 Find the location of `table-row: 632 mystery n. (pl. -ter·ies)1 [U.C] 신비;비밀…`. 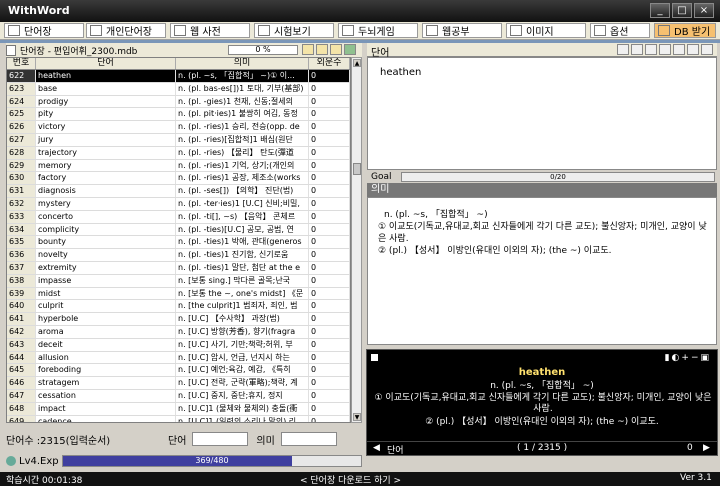

table-row: 632 mystery n. (pl. -ter·ies)1 [U.C] 신비;비밀… is located at coordinates (178, 204).